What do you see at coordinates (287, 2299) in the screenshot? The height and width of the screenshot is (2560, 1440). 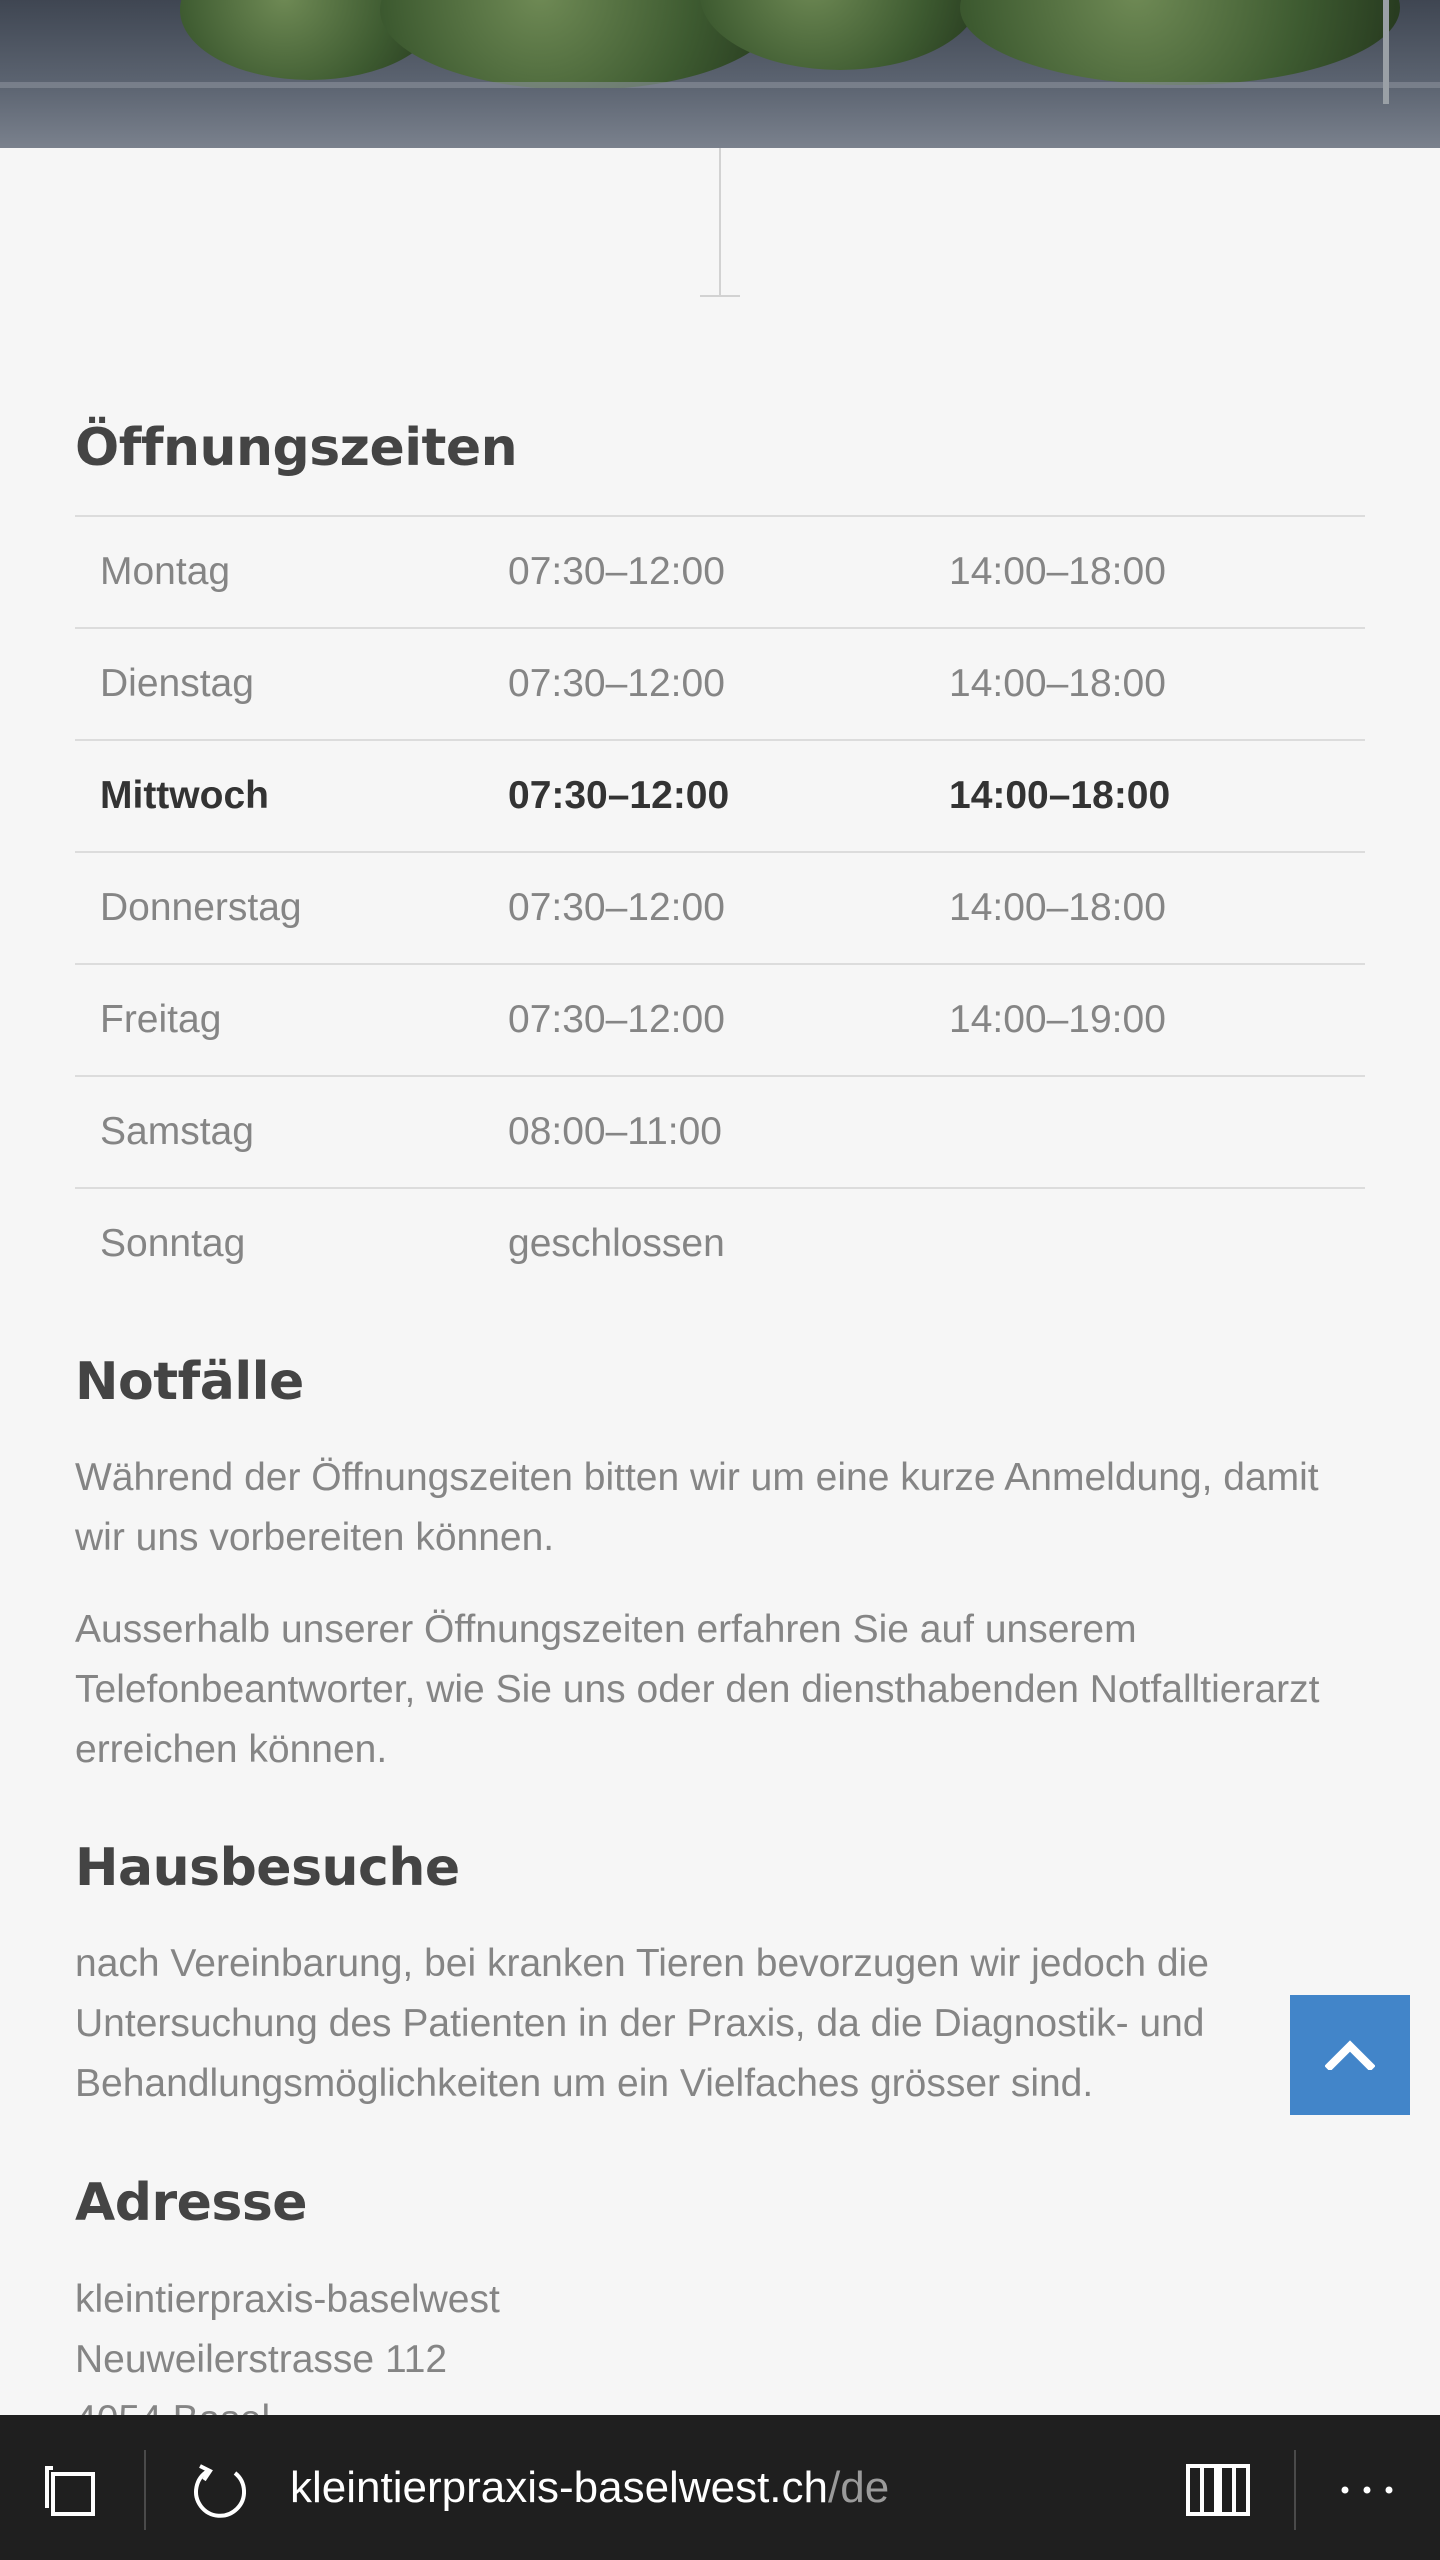 I see `address-line-name: kleintierpraxis-baselwest` at bounding box center [287, 2299].